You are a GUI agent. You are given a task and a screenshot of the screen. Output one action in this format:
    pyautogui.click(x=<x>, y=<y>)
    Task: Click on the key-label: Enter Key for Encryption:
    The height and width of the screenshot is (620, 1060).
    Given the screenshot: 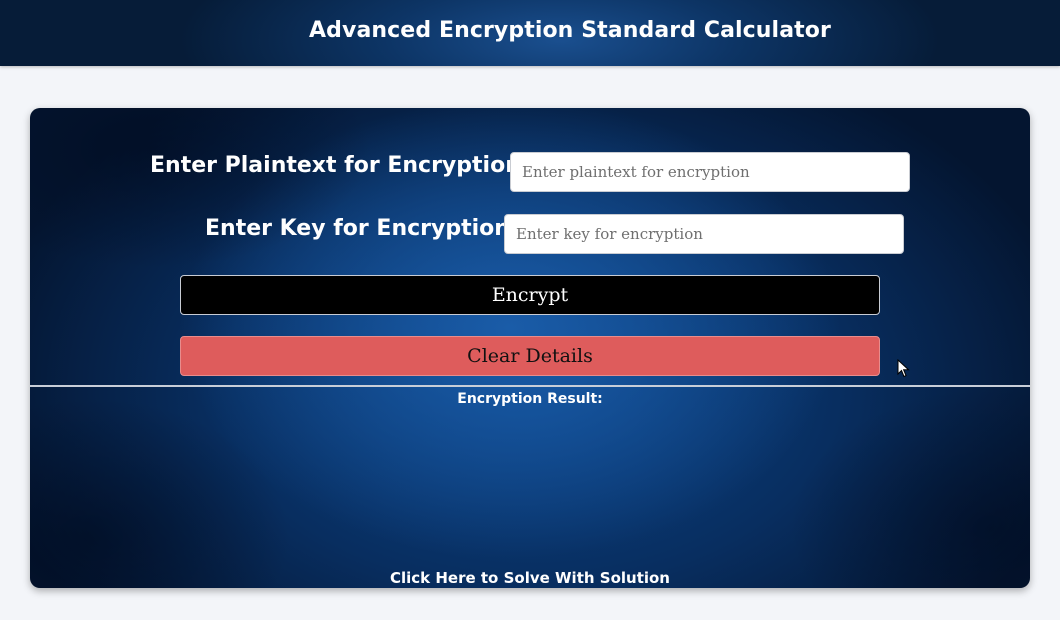 What is the action you would take?
    pyautogui.click(x=362, y=228)
    